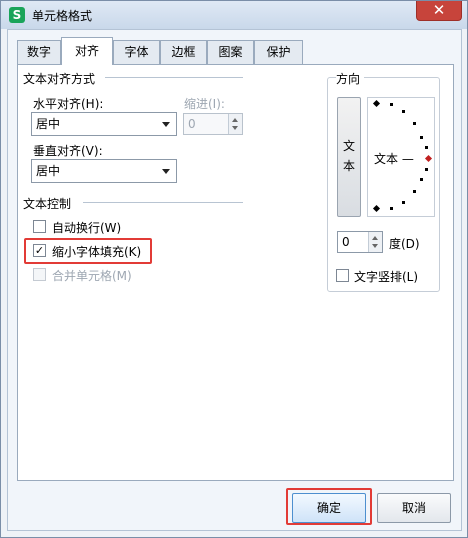  I want to click on shrink-to-fit-checkbox: ✓, so click(39, 250).